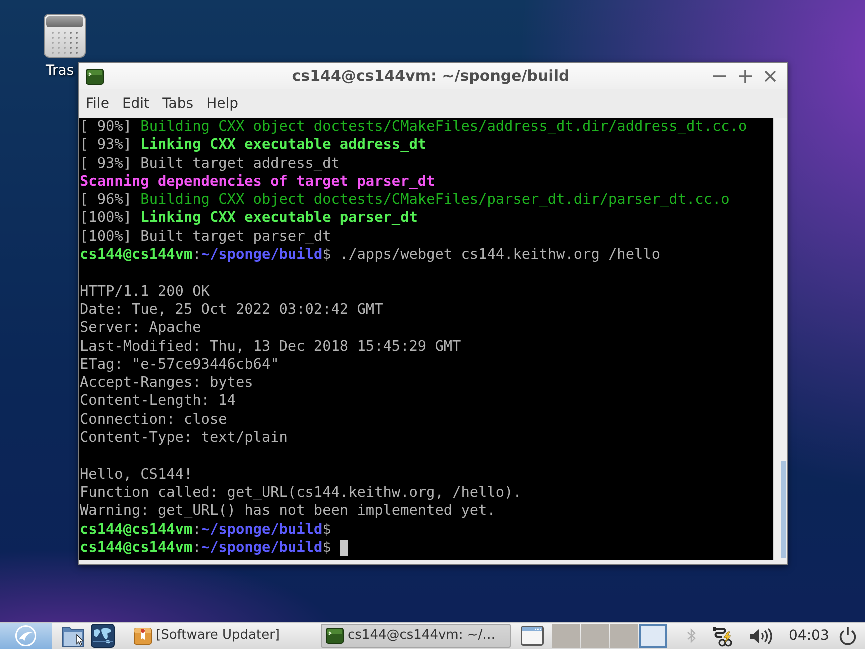  What do you see at coordinates (783, 509) in the screenshot?
I see `scrollbar-thumb` at bounding box center [783, 509].